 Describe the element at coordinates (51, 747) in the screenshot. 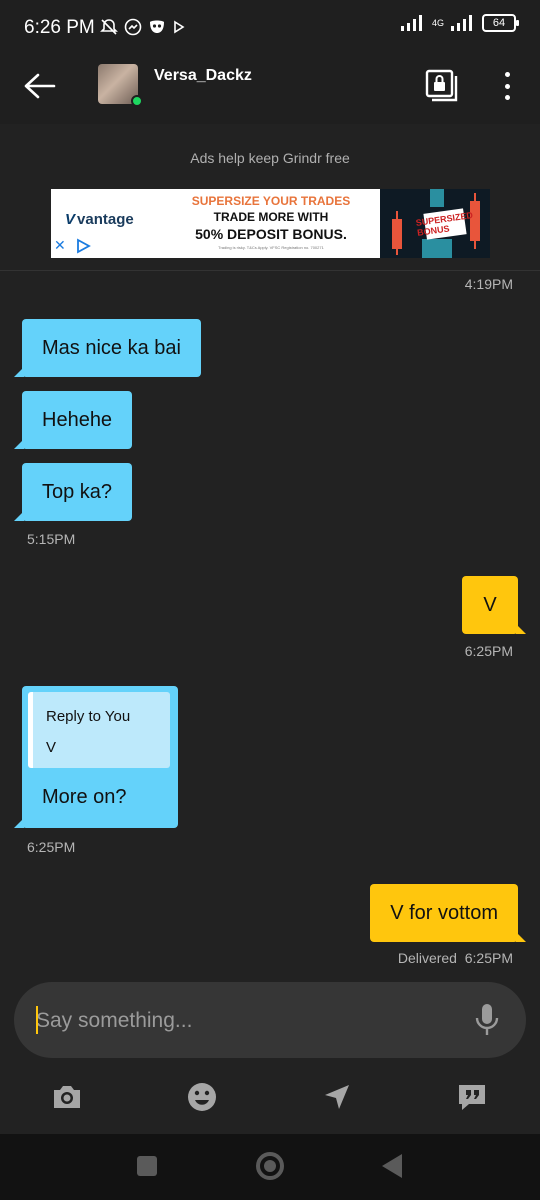

I see `reply-body: V` at that location.